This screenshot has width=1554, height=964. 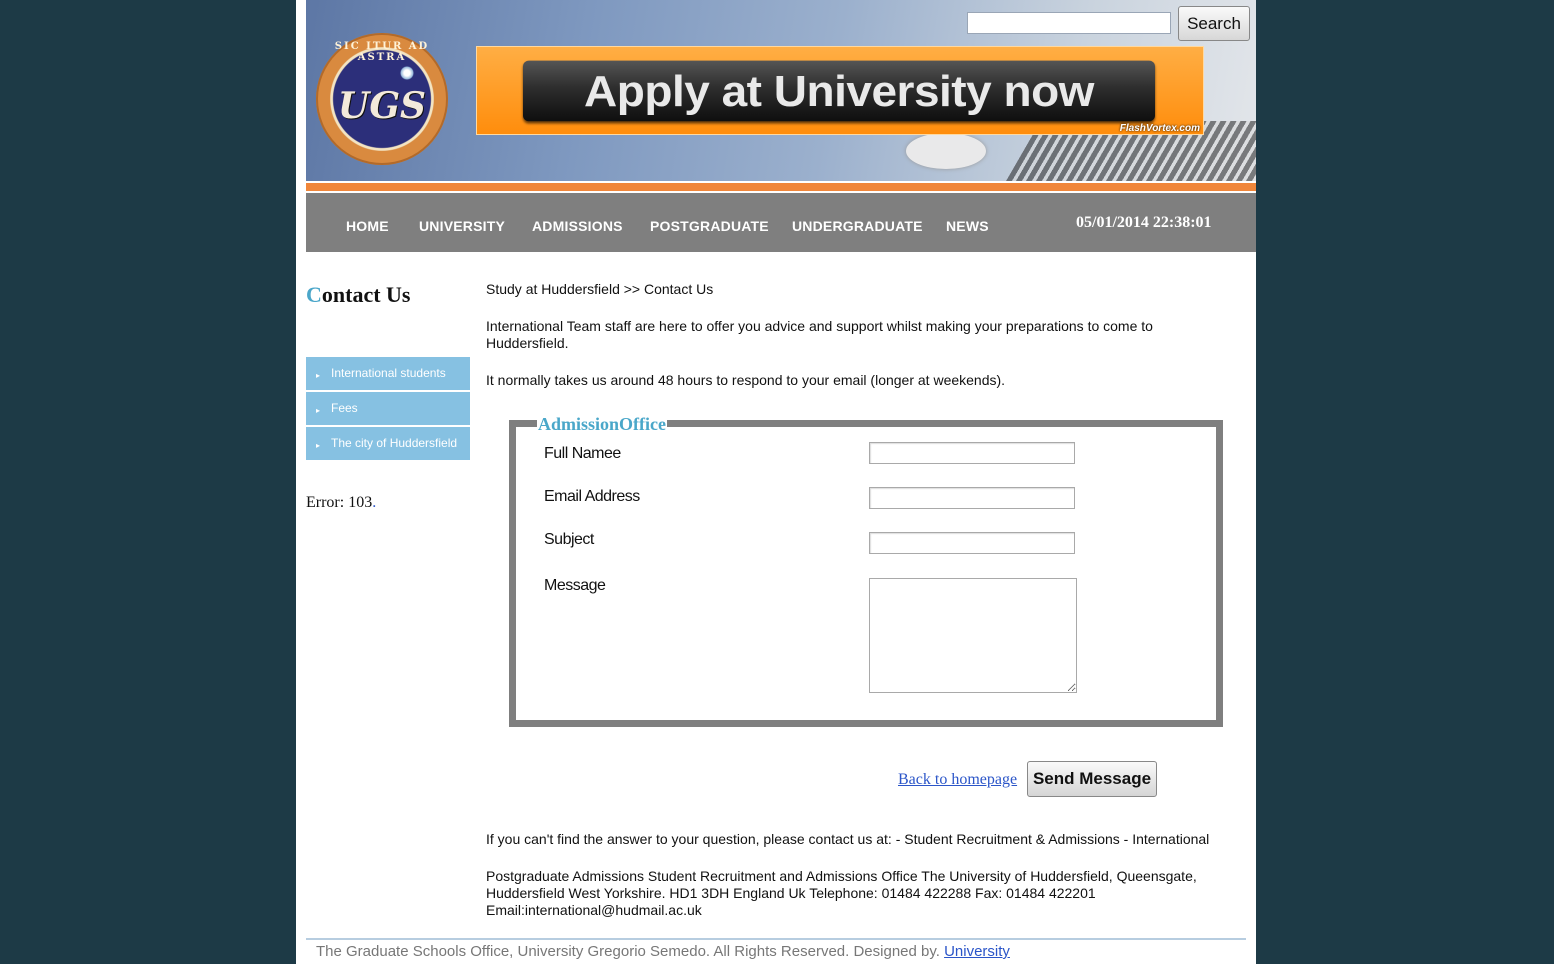 I want to click on apply-banner-text: Apply at University now, so click(x=839, y=91).